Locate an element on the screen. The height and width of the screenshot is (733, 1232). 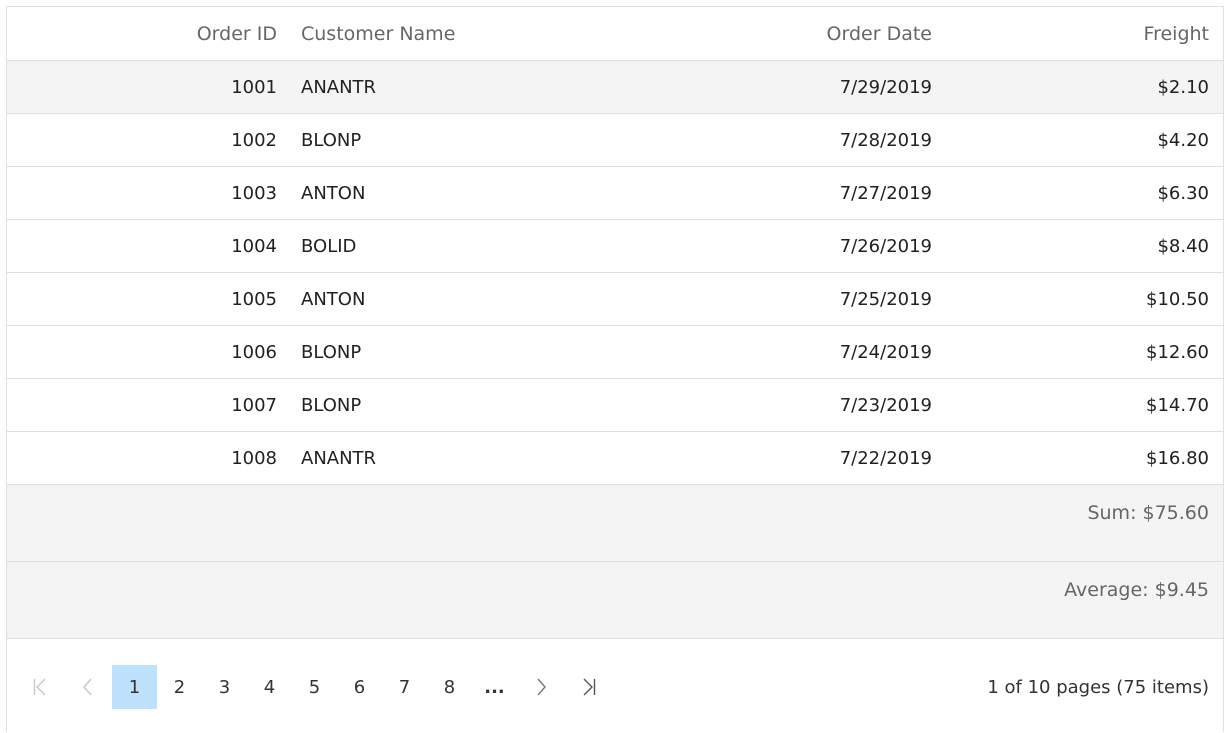
previous-page-icon is located at coordinates (88, 687).